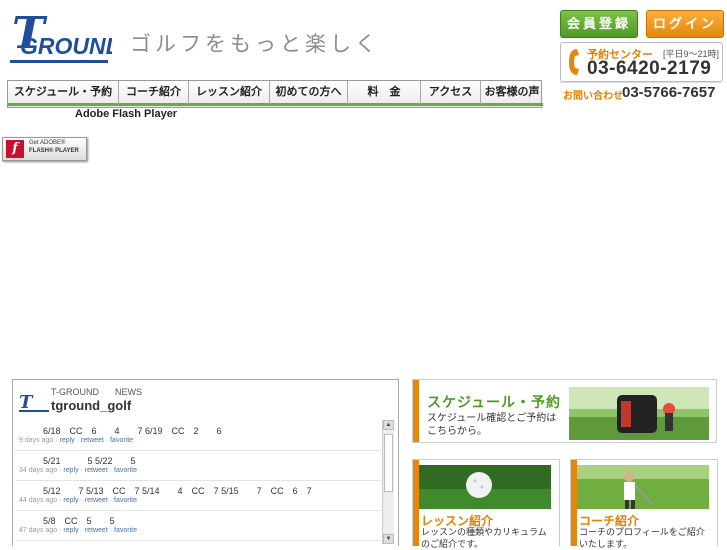 This screenshot has width=727, height=550. What do you see at coordinates (494, 402) in the screenshot?
I see `schedule-panel-title: スケジュール・予約` at bounding box center [494, 402].